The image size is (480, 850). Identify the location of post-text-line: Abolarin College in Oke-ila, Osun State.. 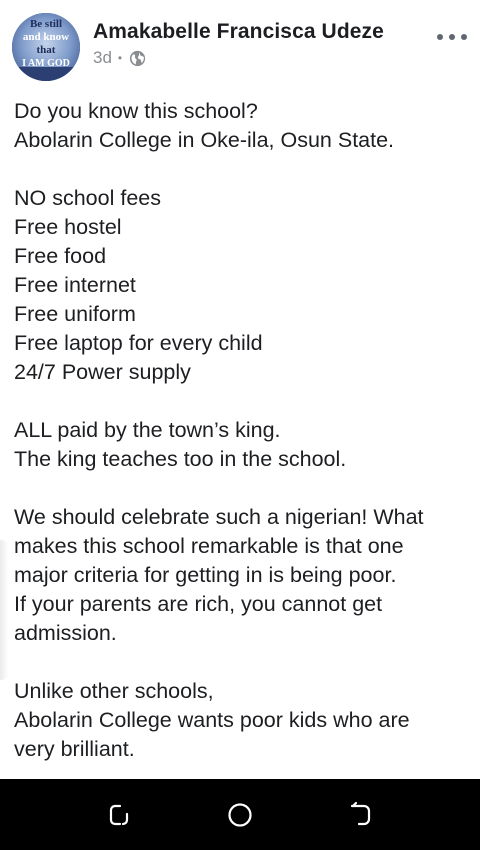
(204, 140).